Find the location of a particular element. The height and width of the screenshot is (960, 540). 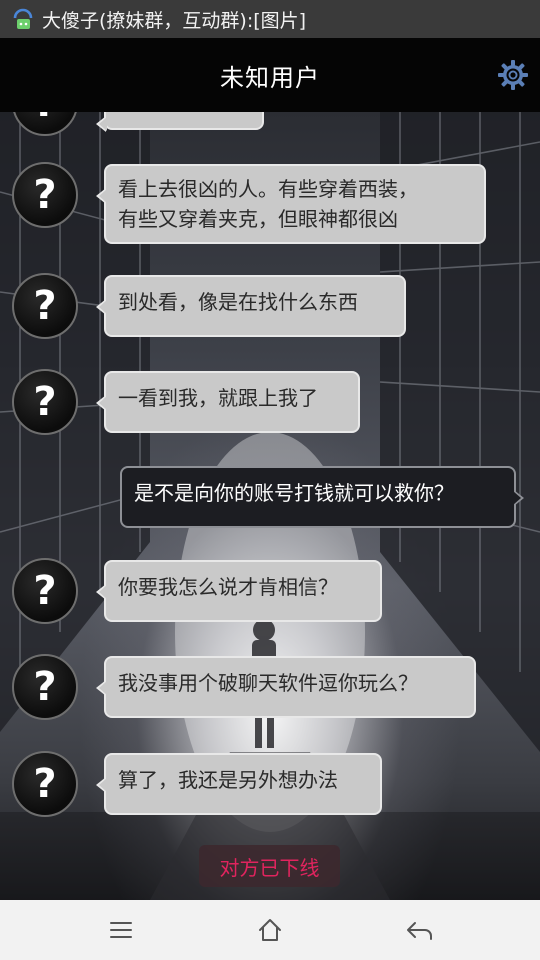

home-button is located at coordinates (270, 930).